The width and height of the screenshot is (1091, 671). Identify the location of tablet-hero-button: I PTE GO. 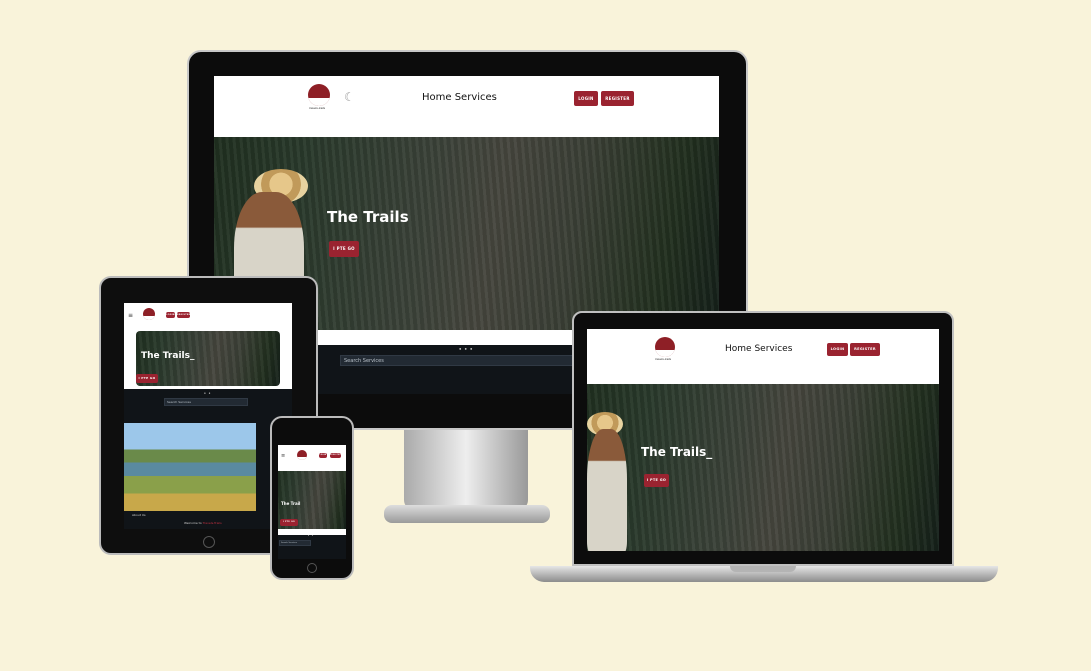
(147, 378).